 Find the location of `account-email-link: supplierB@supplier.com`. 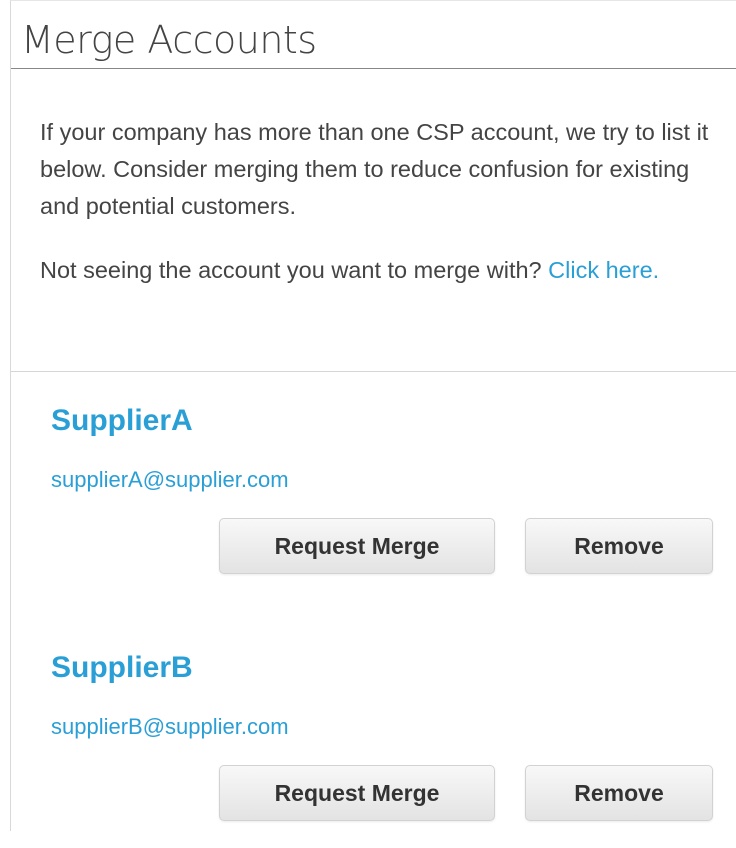

account-email-link: supplierB@supplier.com is located at coordinates (170, 727).